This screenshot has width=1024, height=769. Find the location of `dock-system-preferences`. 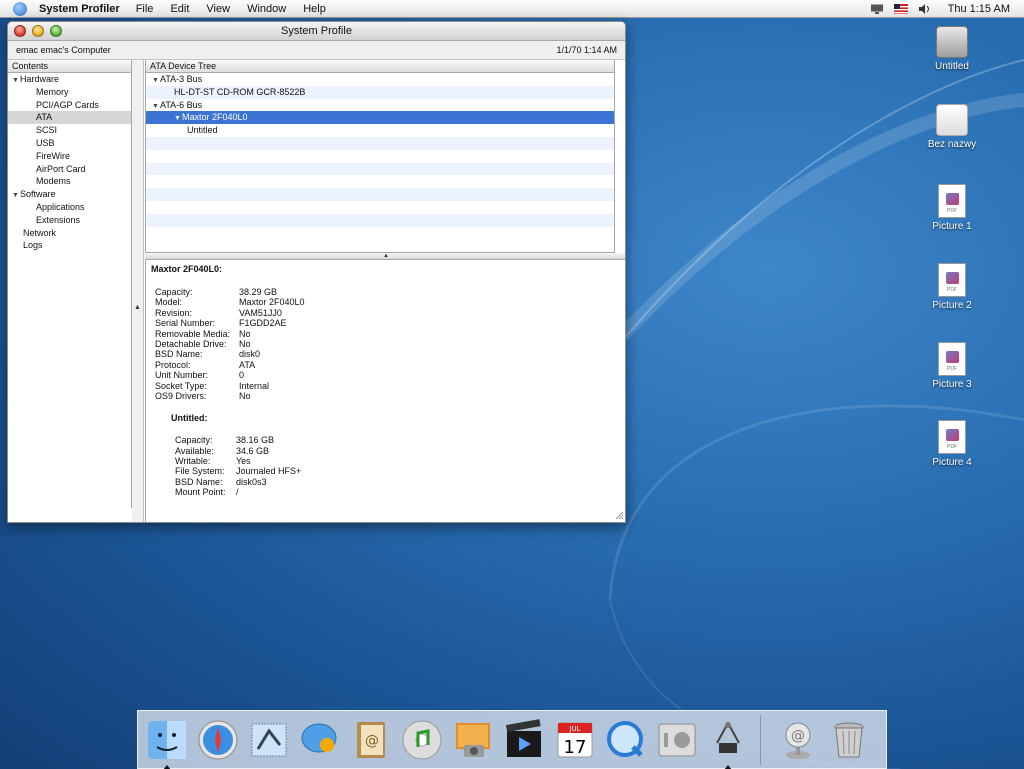

dock-system-preferences is located at coordinates (676, 739).